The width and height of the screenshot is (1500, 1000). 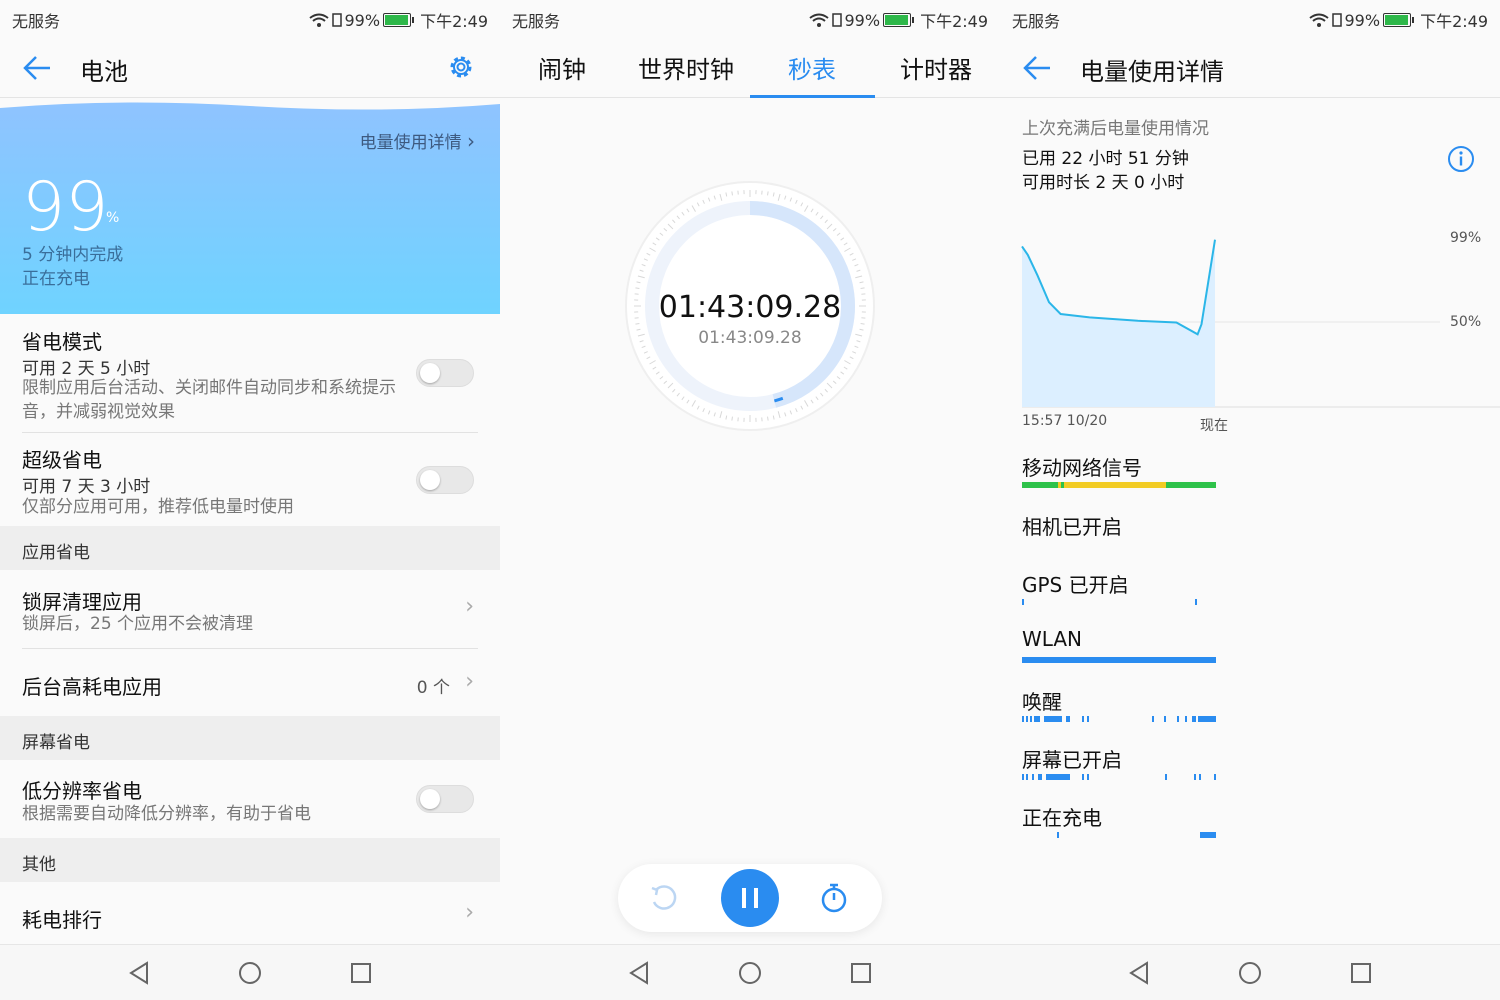 I want to click on page-title: 电池, so click(x=104, y=72).